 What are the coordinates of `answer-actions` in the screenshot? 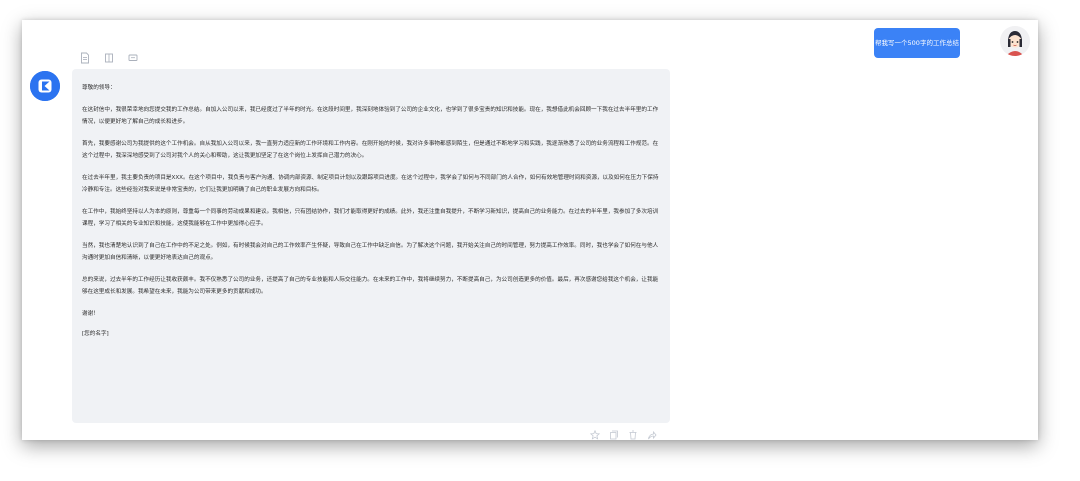 It's located at (623, 435).